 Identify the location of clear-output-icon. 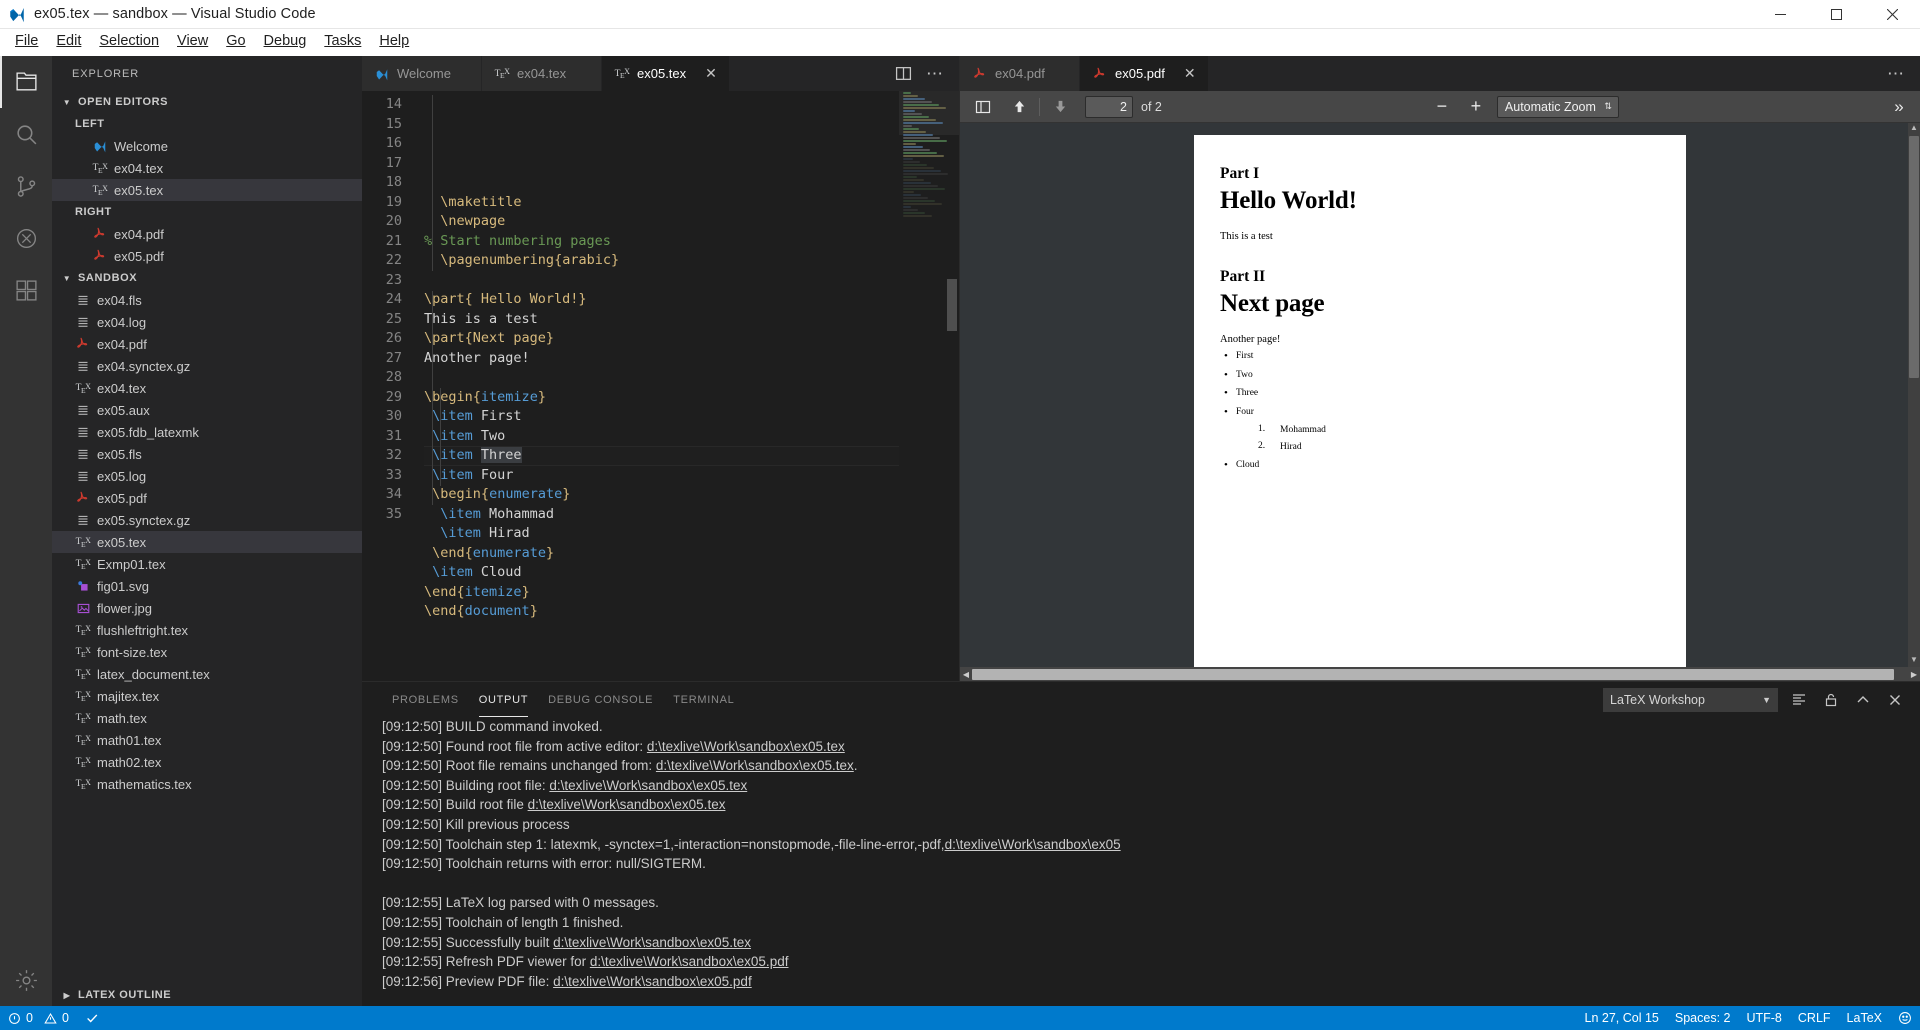
(1799, 700).